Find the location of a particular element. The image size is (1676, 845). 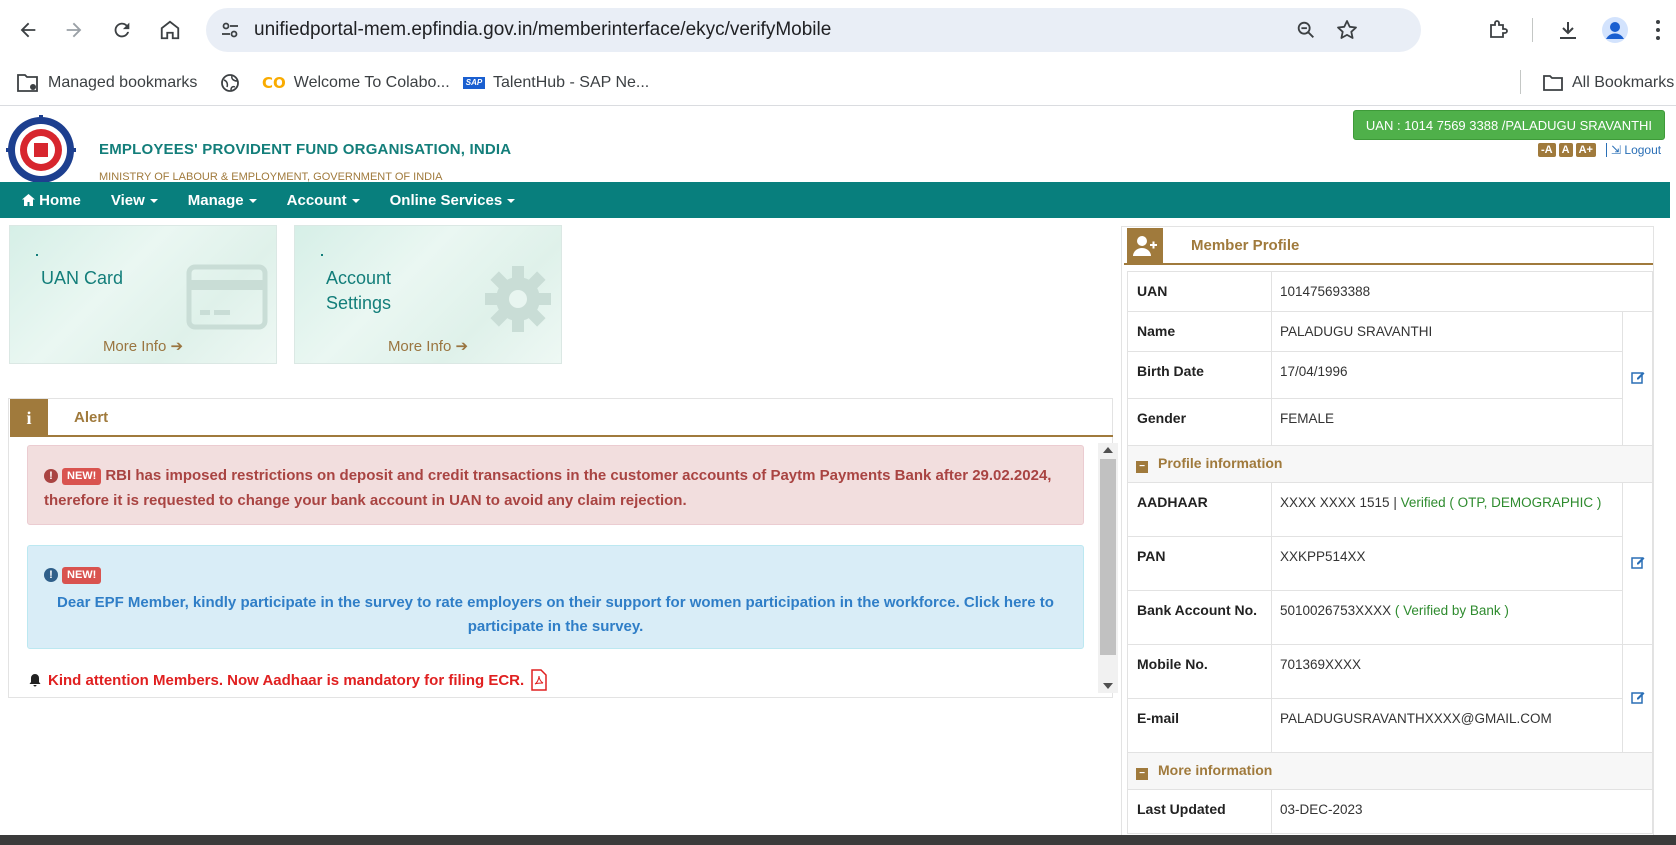

card-title-line: Account is located at coordinates (359, 278).